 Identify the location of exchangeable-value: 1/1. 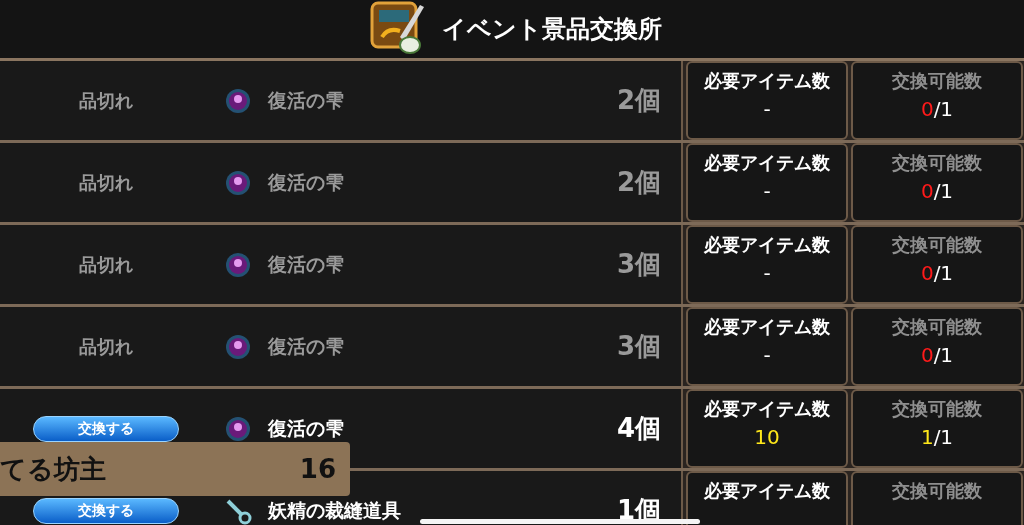
(937, 437).